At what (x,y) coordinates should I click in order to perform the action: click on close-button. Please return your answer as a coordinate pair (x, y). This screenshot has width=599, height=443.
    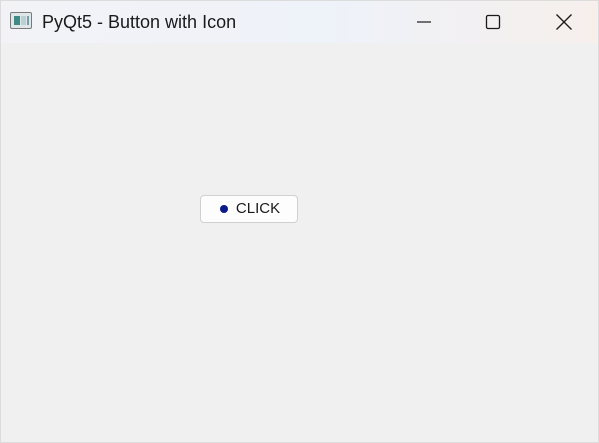
    Looking at the image, I should click on (564, 22).